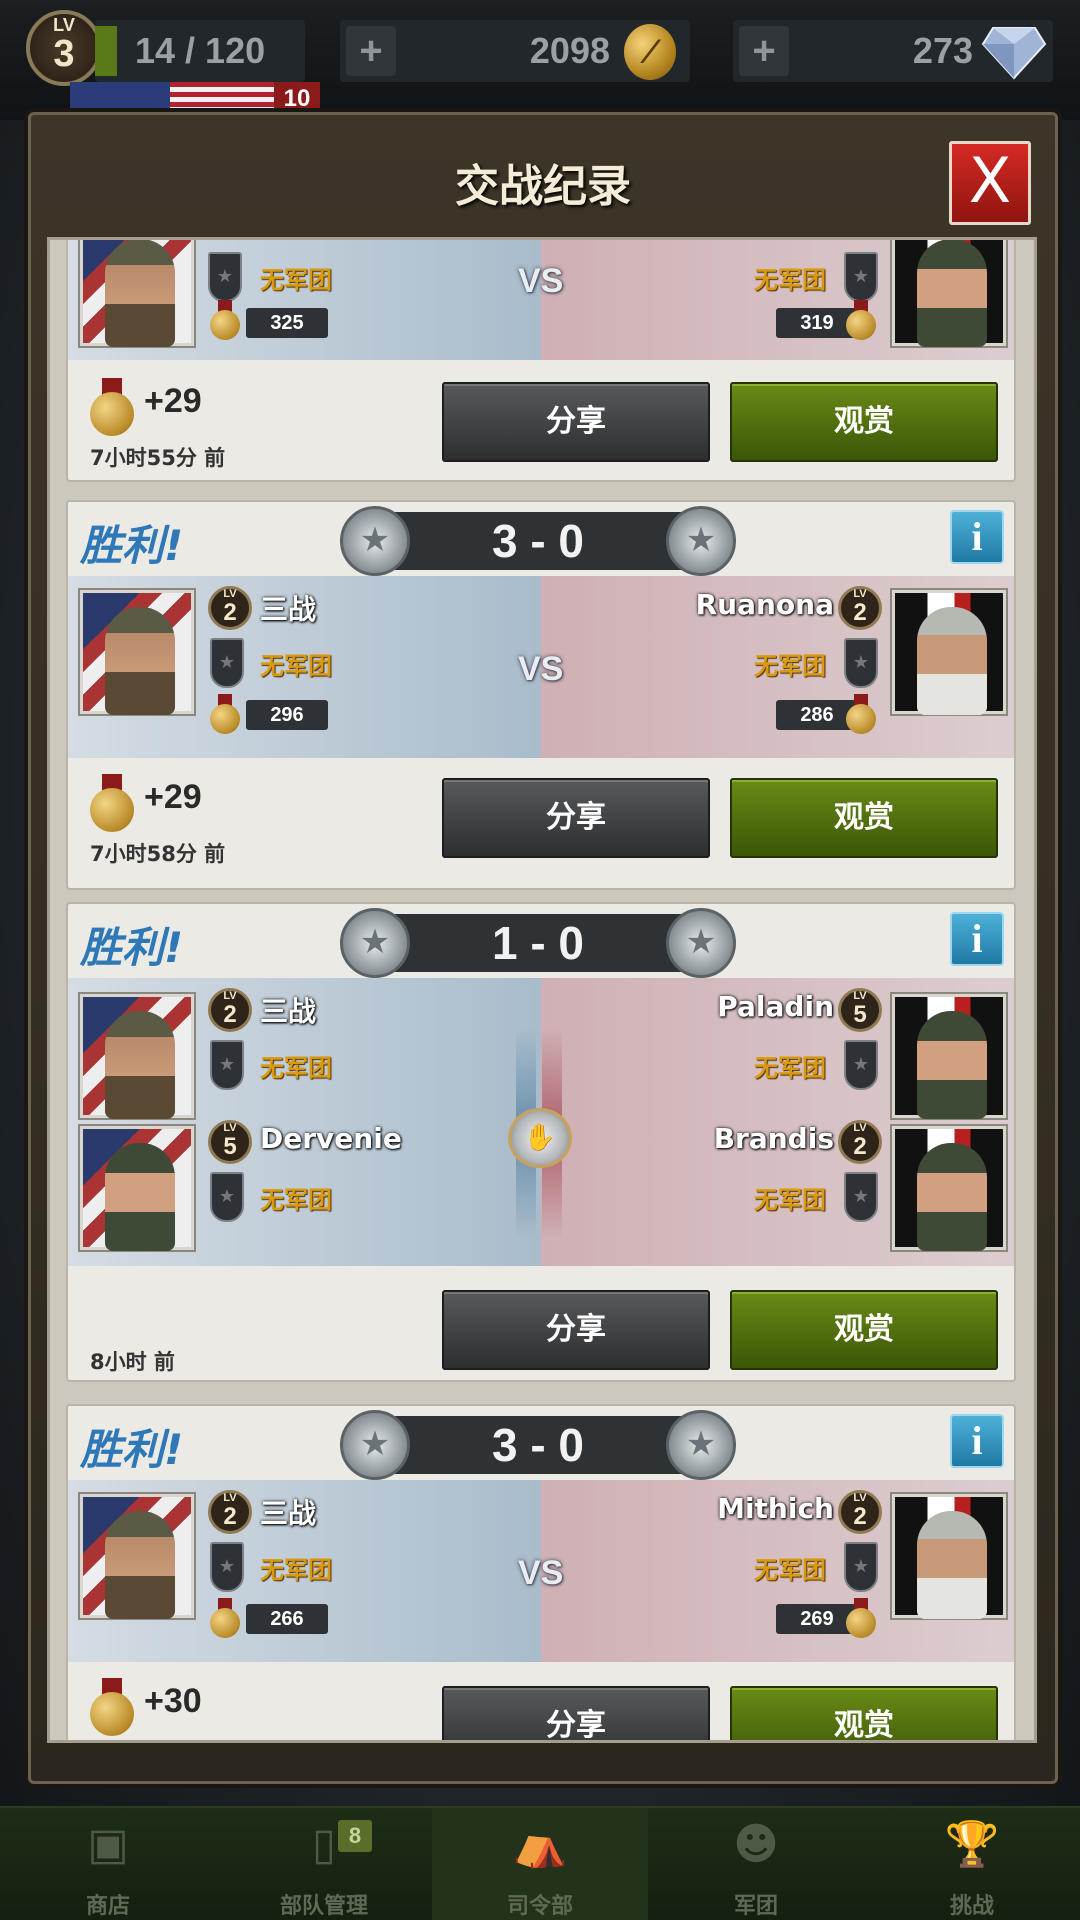 Image resolution: width=1080 pixels, height=1920 pixels. I want to click on add-gold-button: +, so click(371, 51).